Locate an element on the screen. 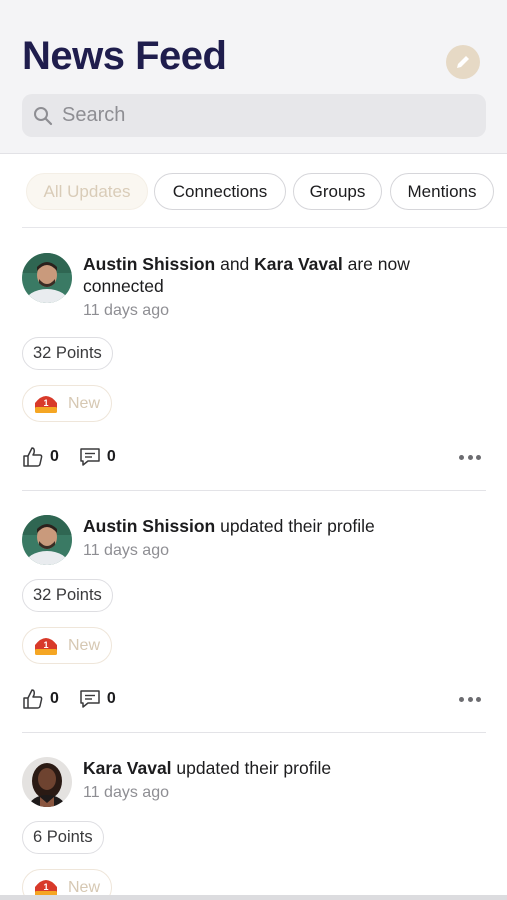 This screenshot has height=900, width=507. search-icon is located at coordinates (43, 116).